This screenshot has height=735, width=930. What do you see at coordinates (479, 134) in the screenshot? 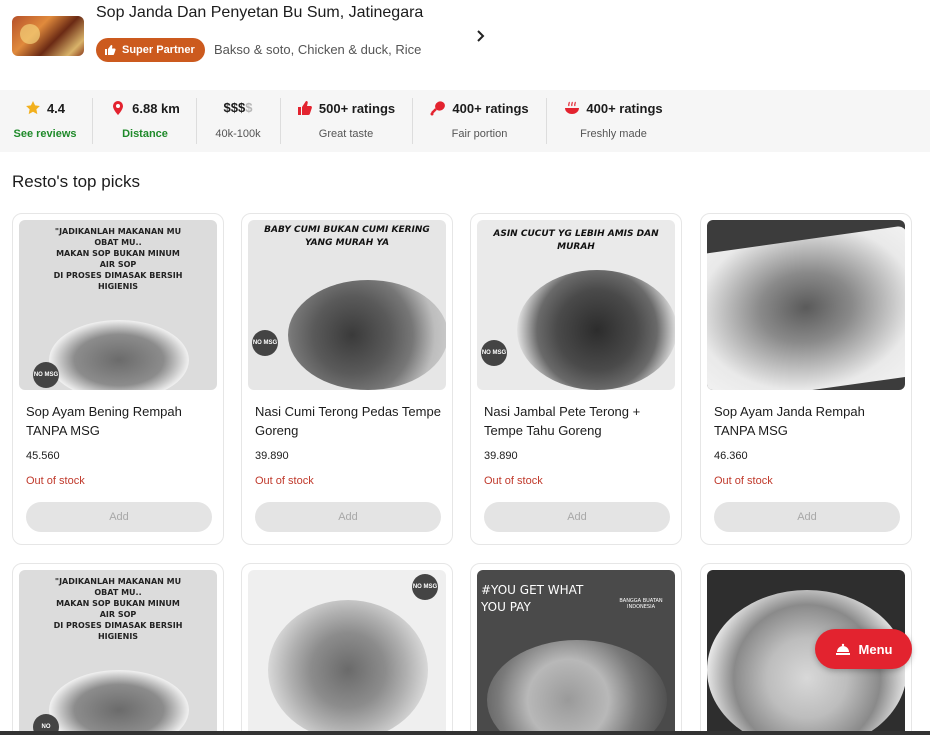
I see `portion-label: Fair portion` at bounding box center [479, 134].